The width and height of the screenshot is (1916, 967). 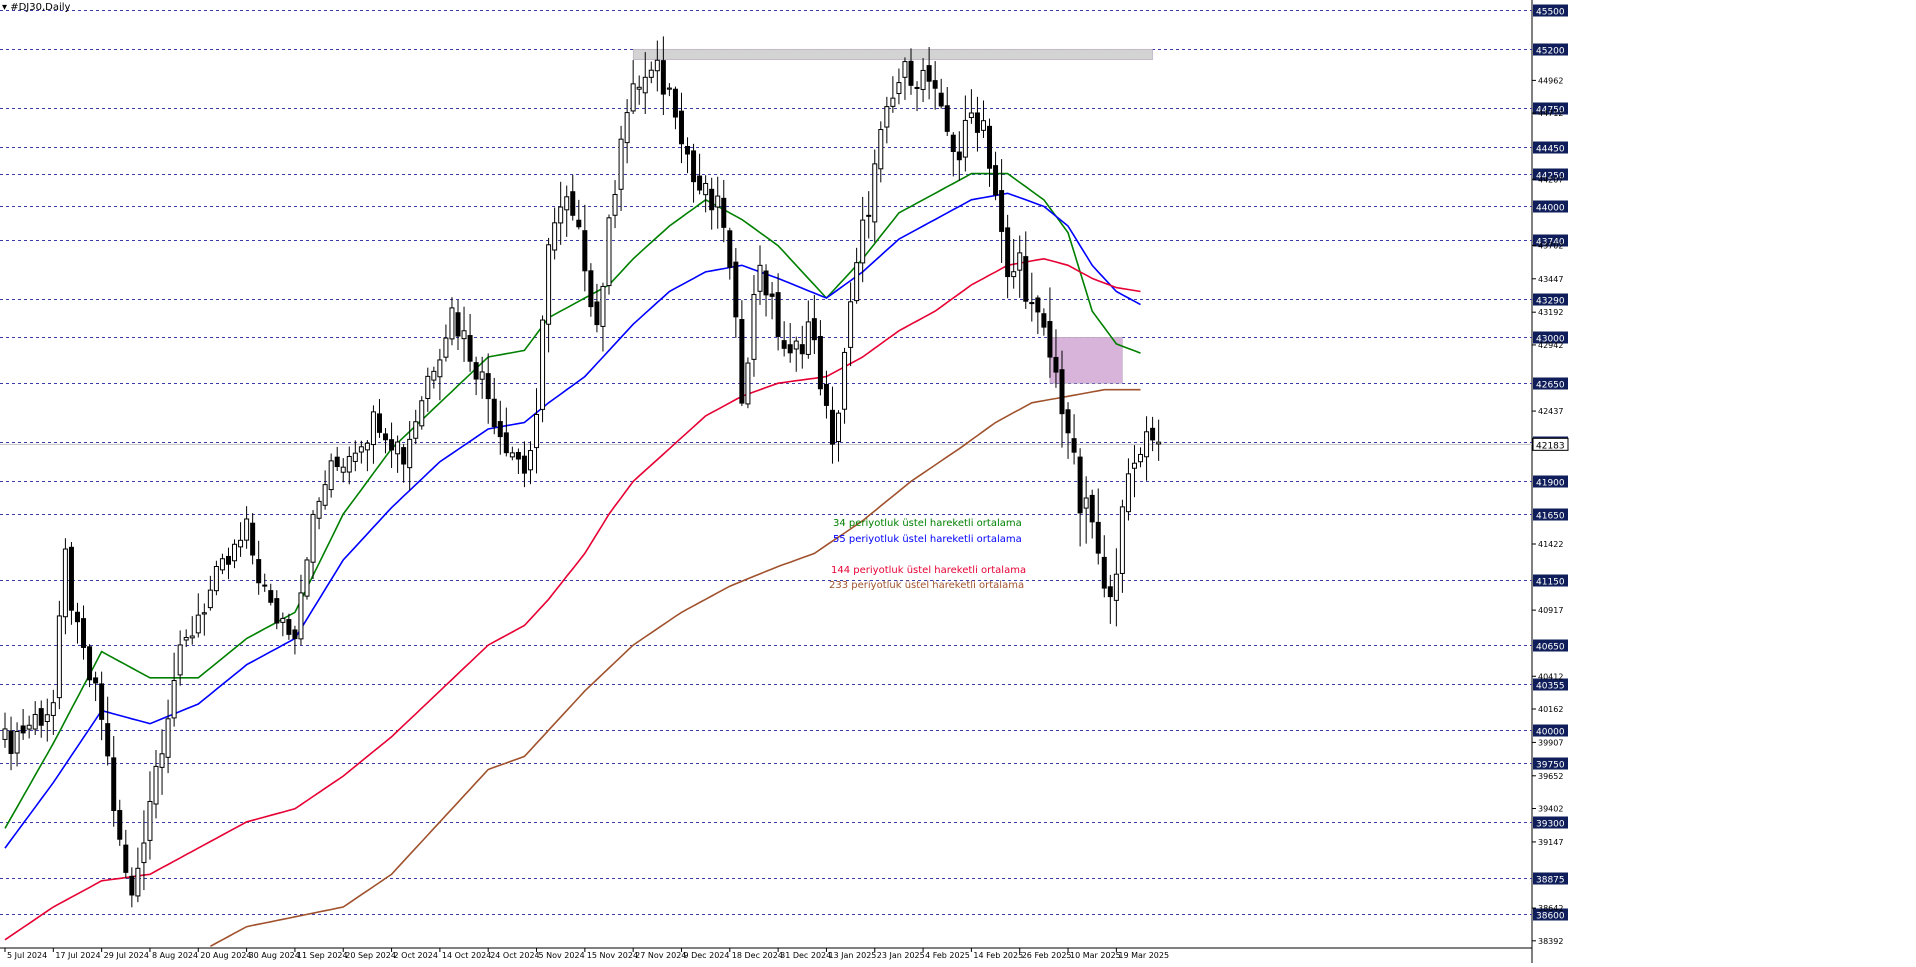 What do you see at coordinates (1550, 881) in the screenshot?
I see `key-level-label: 38875` at bounding box center [1550, 881].